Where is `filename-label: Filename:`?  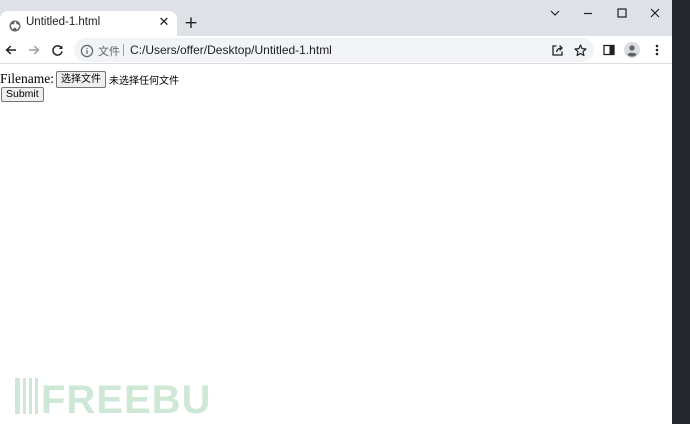 filename-label: Filename: is located at coordinates (27, 78).